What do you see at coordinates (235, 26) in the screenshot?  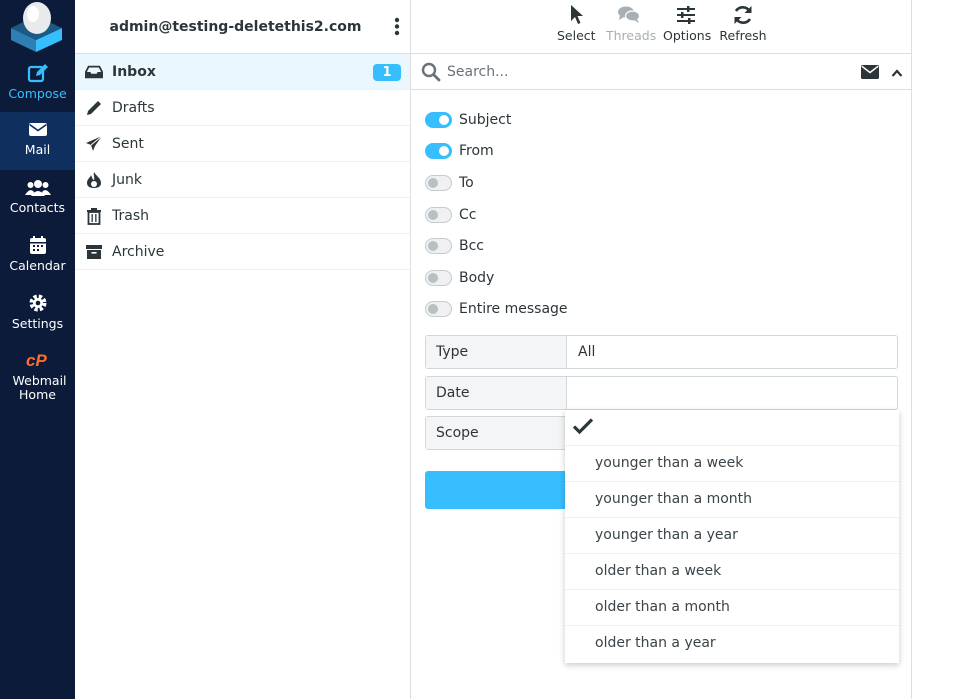 I see `account-email: admin@testing-deletethis2.com` at bounding box center [235, 26].